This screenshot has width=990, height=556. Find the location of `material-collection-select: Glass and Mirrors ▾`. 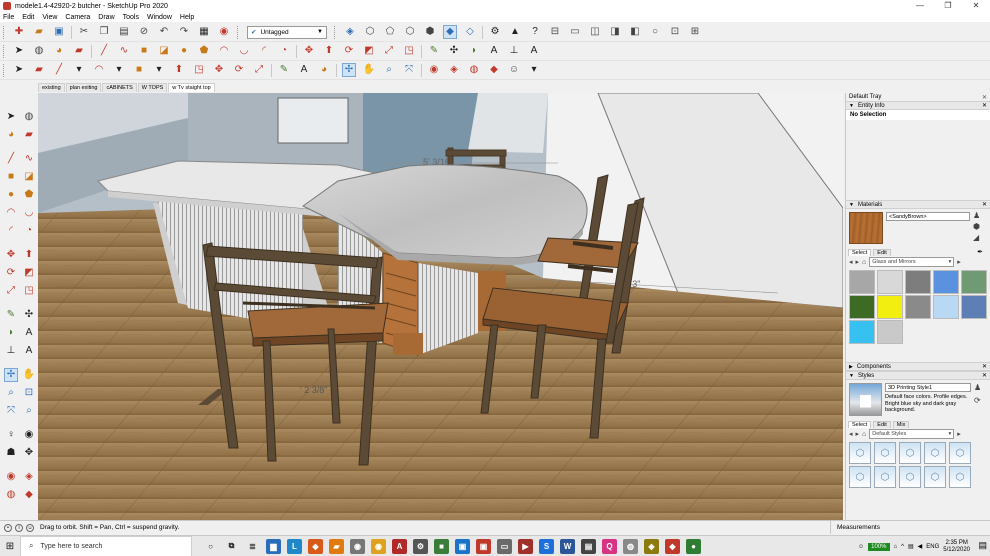

material-collection-select: Glass and Mirrors ▾ is located at coordinates (912, 262).